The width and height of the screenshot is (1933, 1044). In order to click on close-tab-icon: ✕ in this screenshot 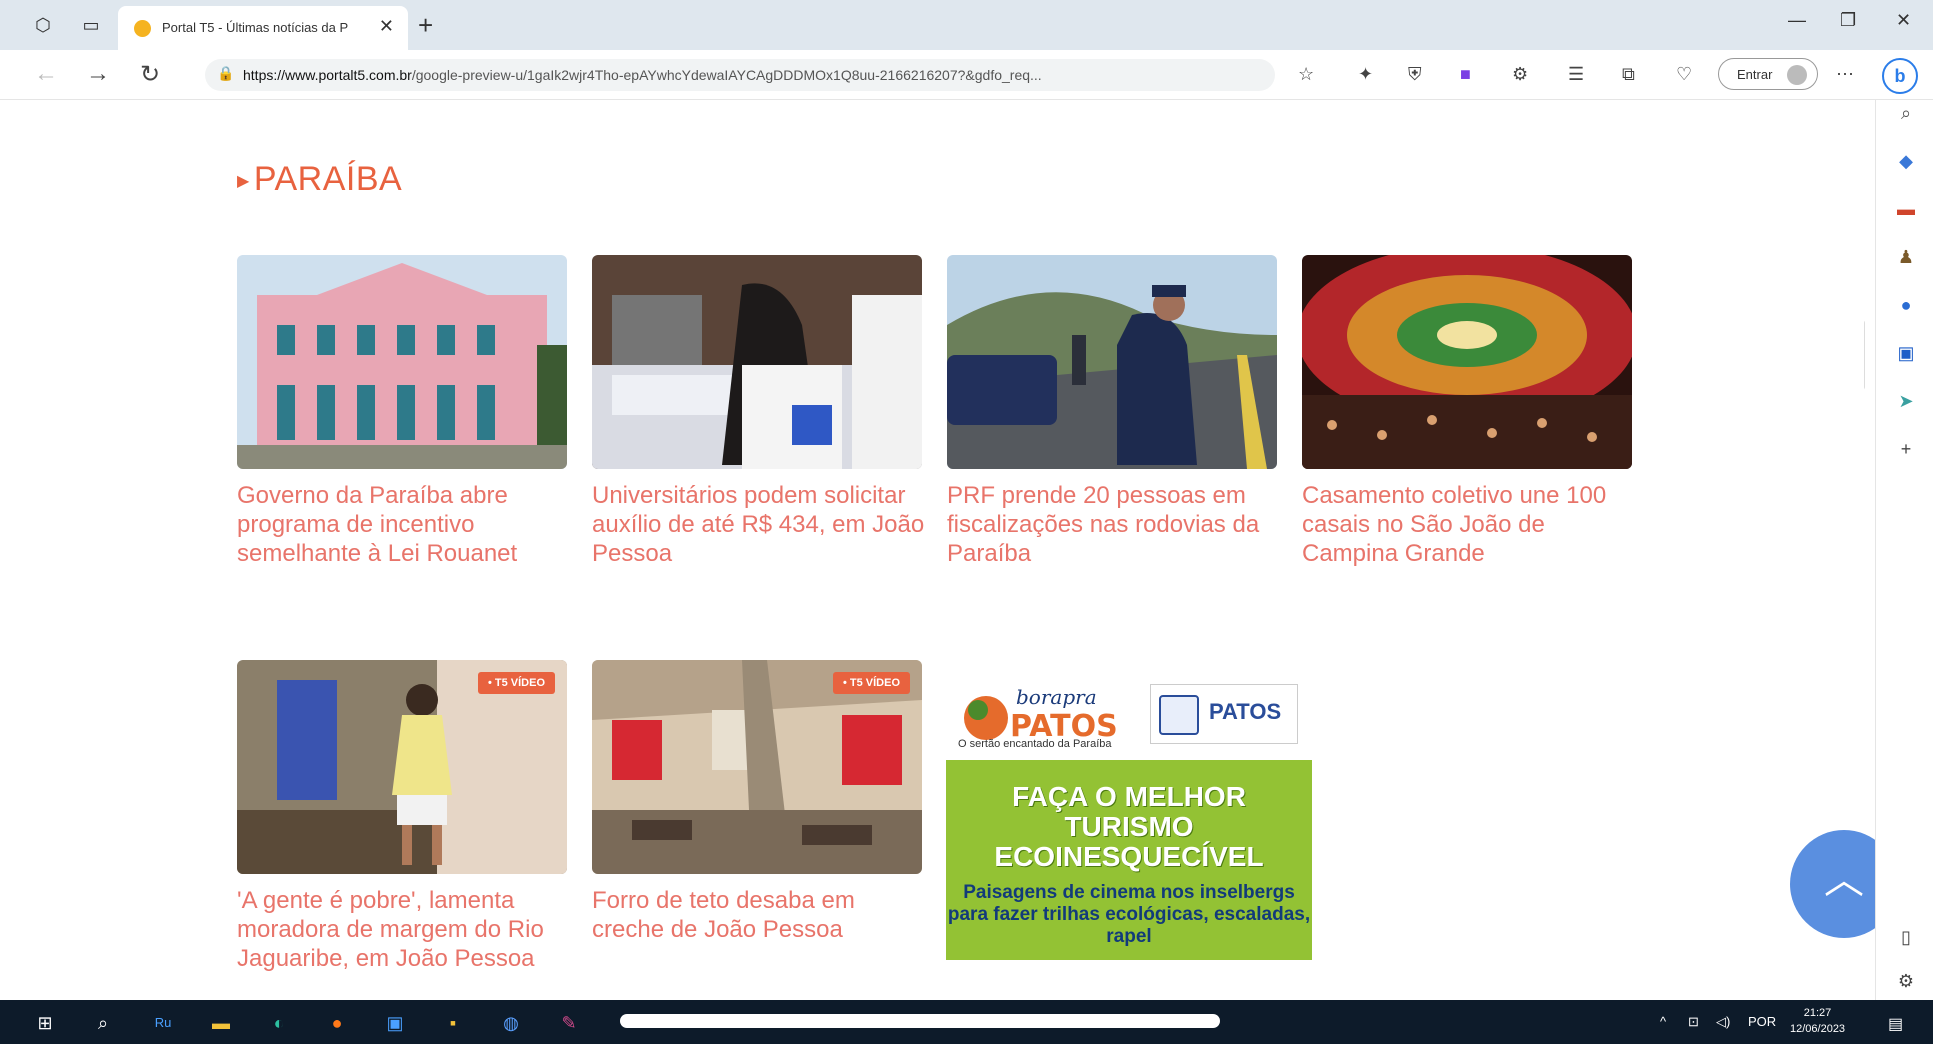, I will do `click(386, 26)`.